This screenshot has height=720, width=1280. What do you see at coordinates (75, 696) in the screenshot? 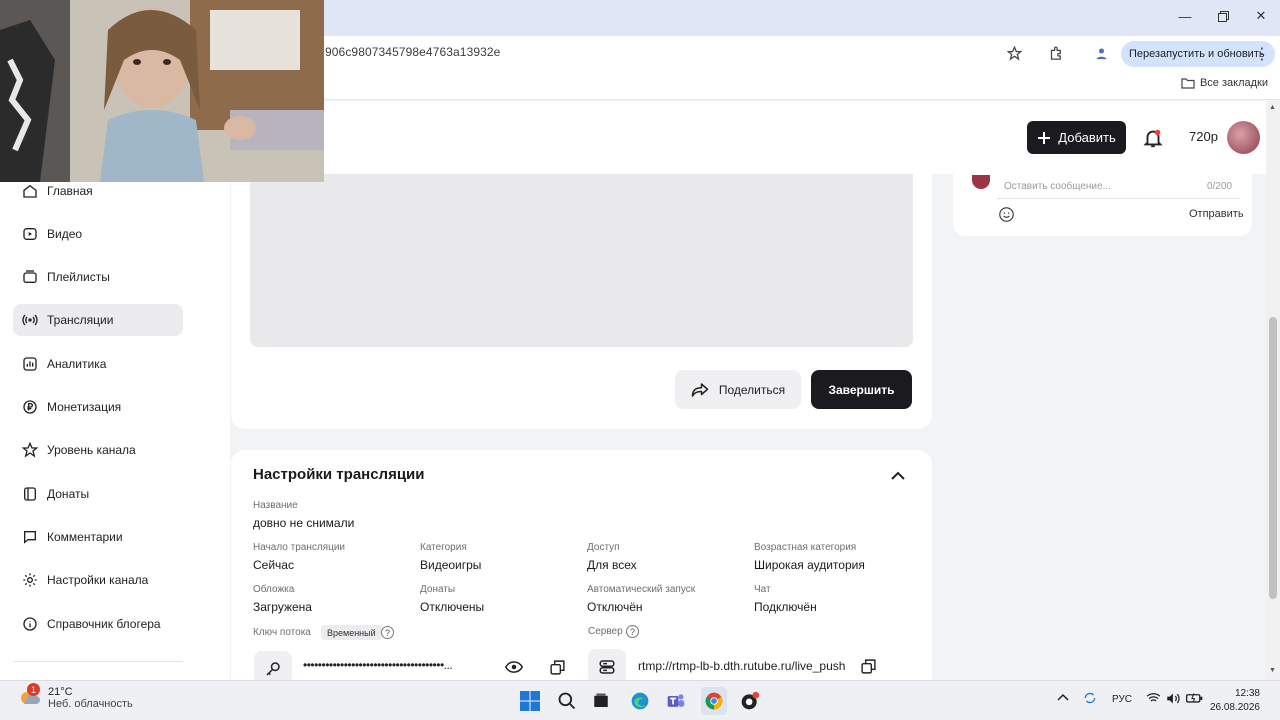
I see `weather-widget: 1 21°C Неб. облачность` at bounding box center [75, 696].